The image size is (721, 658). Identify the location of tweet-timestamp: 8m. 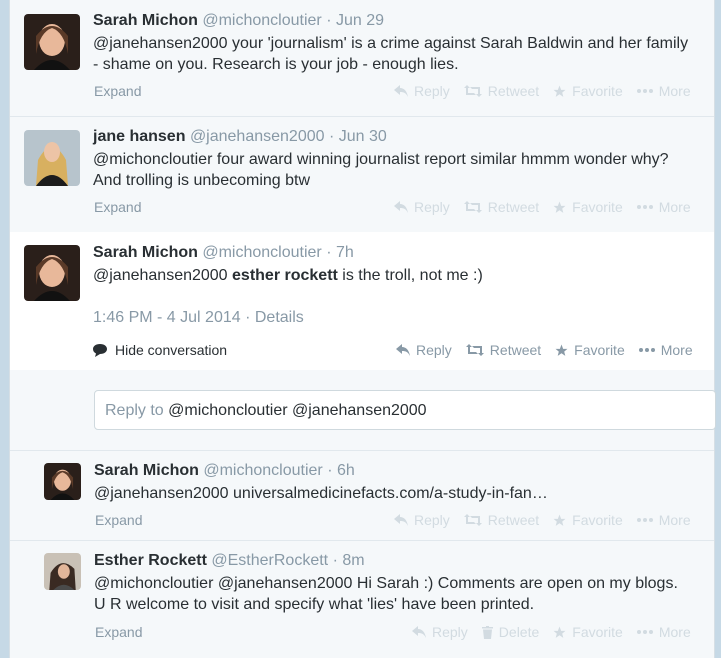
(353, 560).